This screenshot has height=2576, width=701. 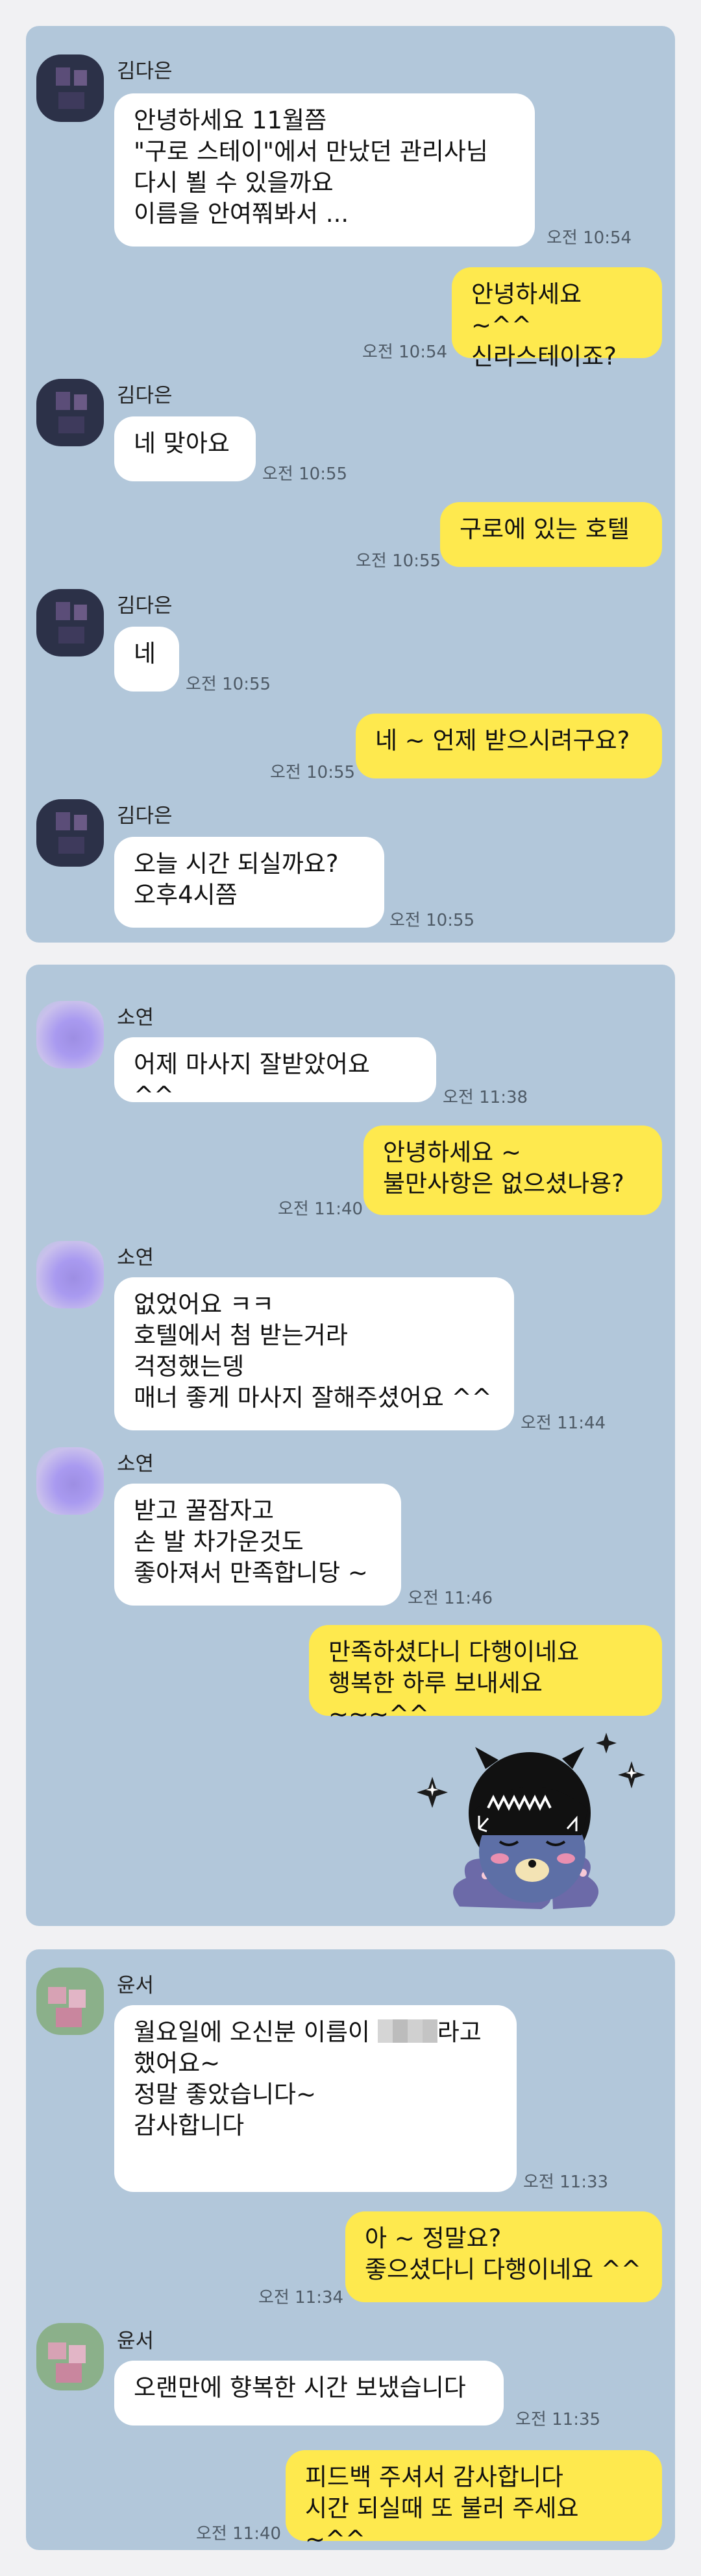 I want to click on message-bubble-outgoing: 안녕하세요 ~^^ 신라스테이죠?, so click(x=557, y=318).